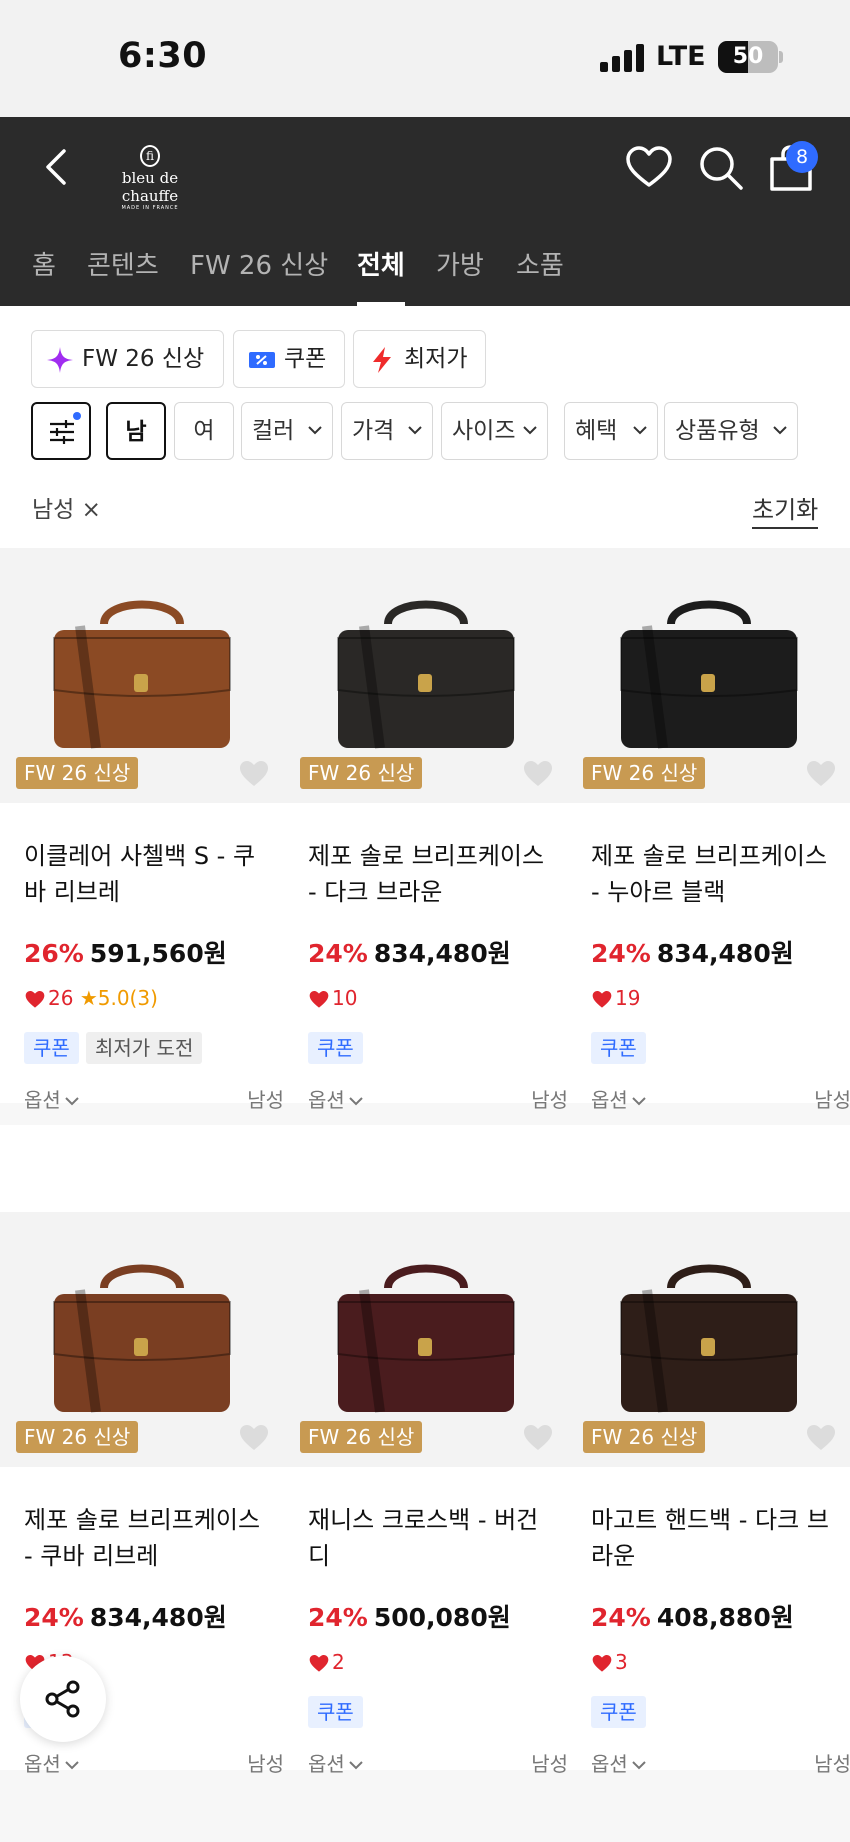  What do you see at coordinates (387, 431) in the screenshot?
I see `filter-price: 가격` at bounding box center [387, 431].